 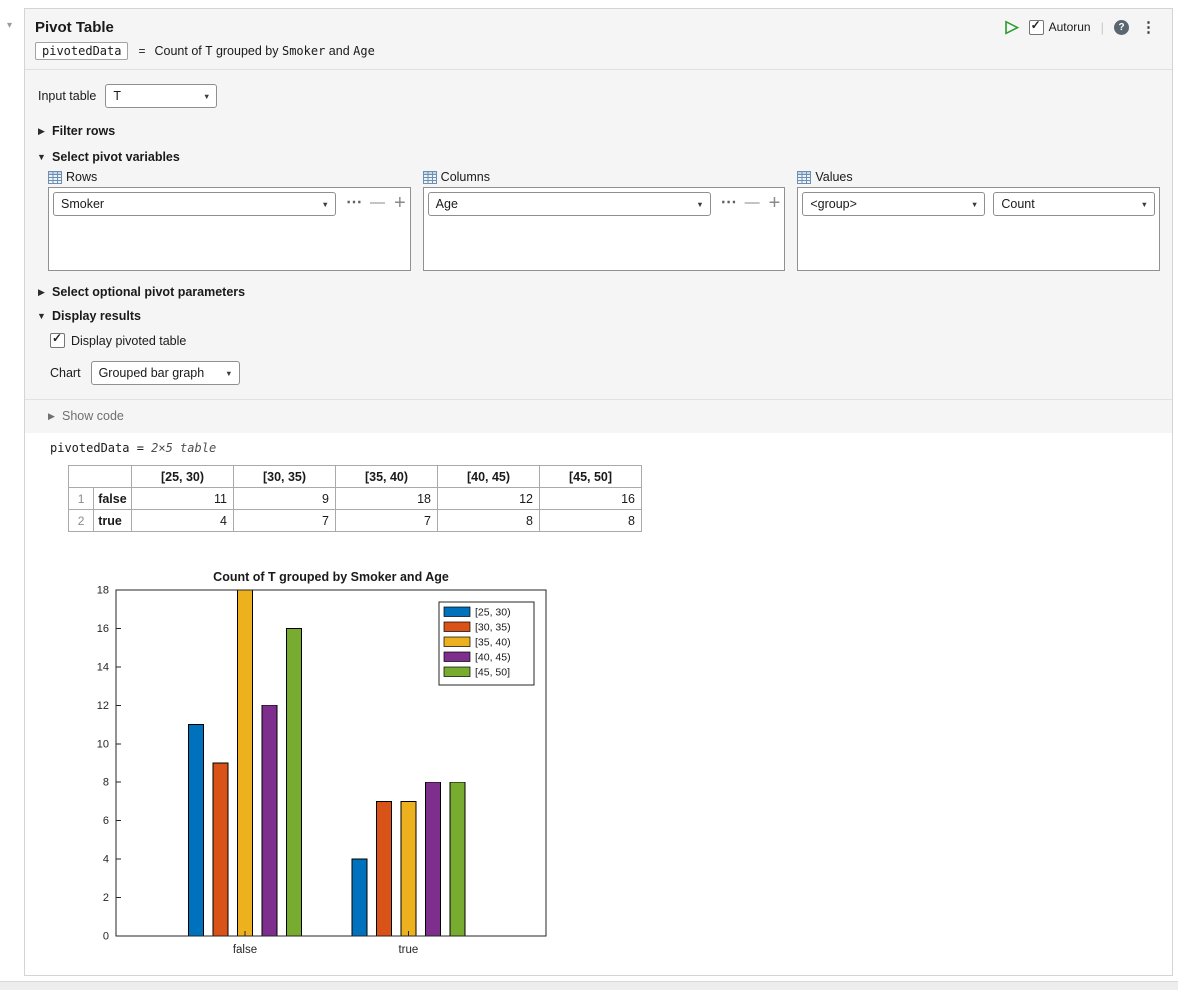 I want to click on rows-variable-dropdown: Smoker ▼, so click(x=194, y=204).